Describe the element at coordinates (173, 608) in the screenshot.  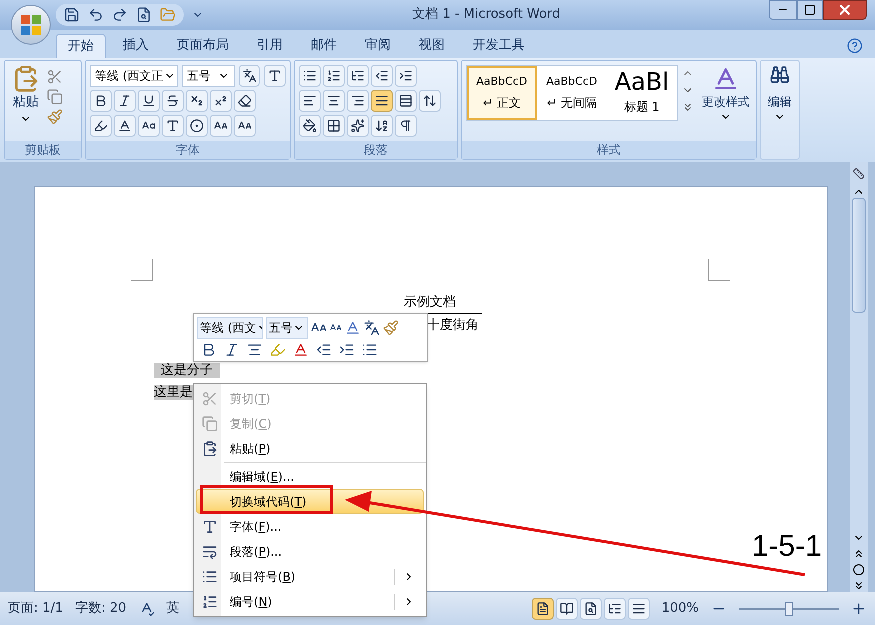
I see `language-text: 英` at that location.